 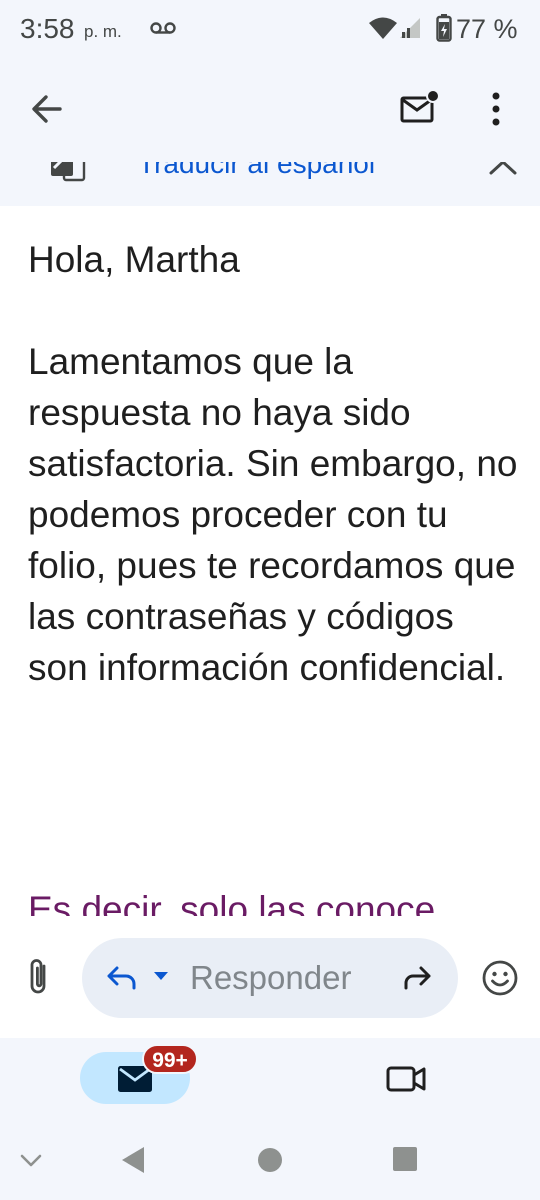 I want to click on mark-unread-button, so click(x=419, y=109).